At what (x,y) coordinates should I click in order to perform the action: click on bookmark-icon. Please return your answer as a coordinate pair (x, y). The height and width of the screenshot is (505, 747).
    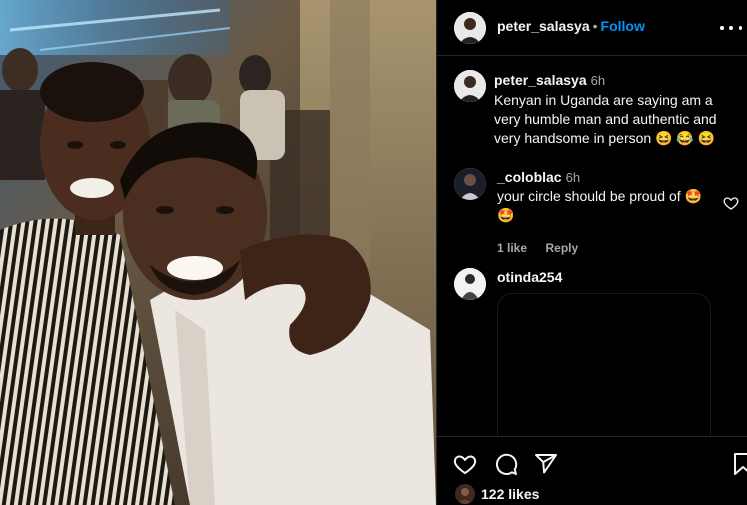
    Looking at the image, I should click on (740, 464).